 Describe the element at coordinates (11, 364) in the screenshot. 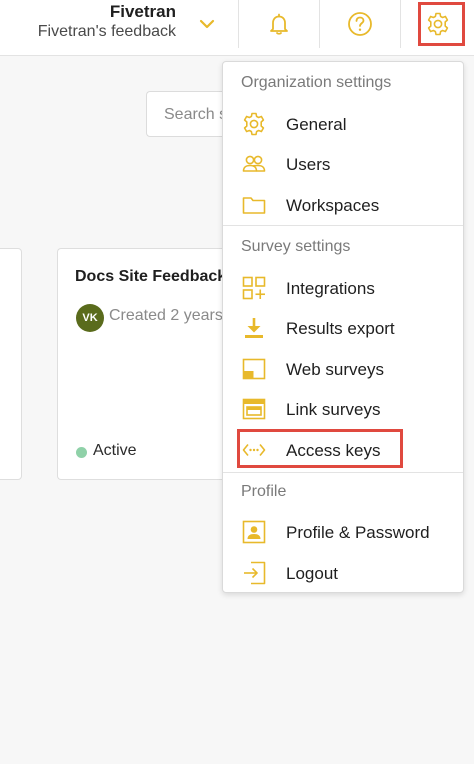

I see `survey-card-partial` at that location.